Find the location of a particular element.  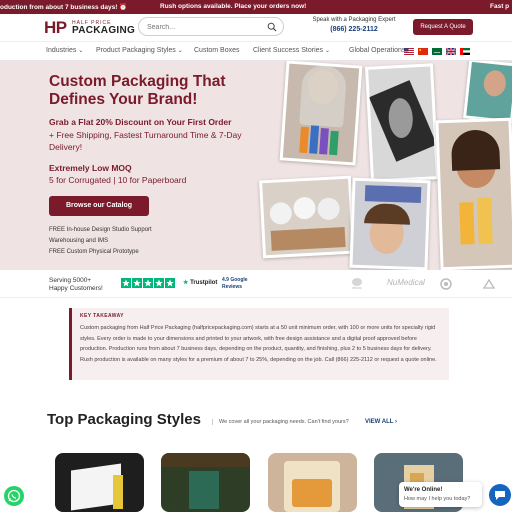

view-all-label: VIEW ALL is located at coordinates (379, 422).